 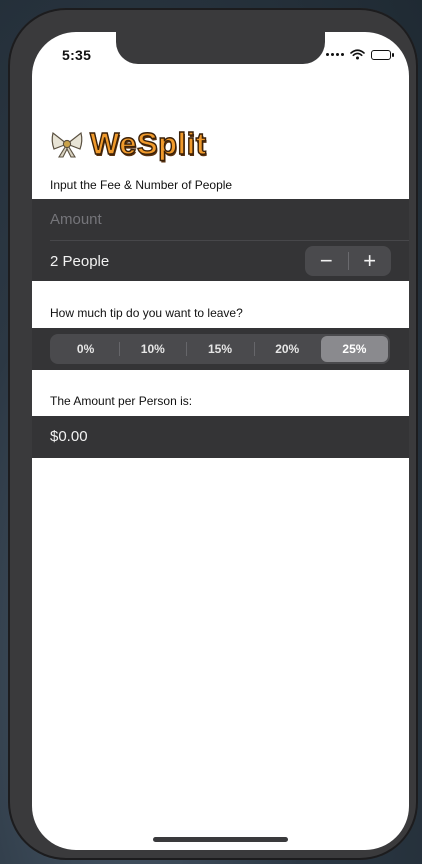 What do you see at coordinates (76, 219) in the screenshot?
I see `amount-input: Amount` at bounding box center [76, 219].